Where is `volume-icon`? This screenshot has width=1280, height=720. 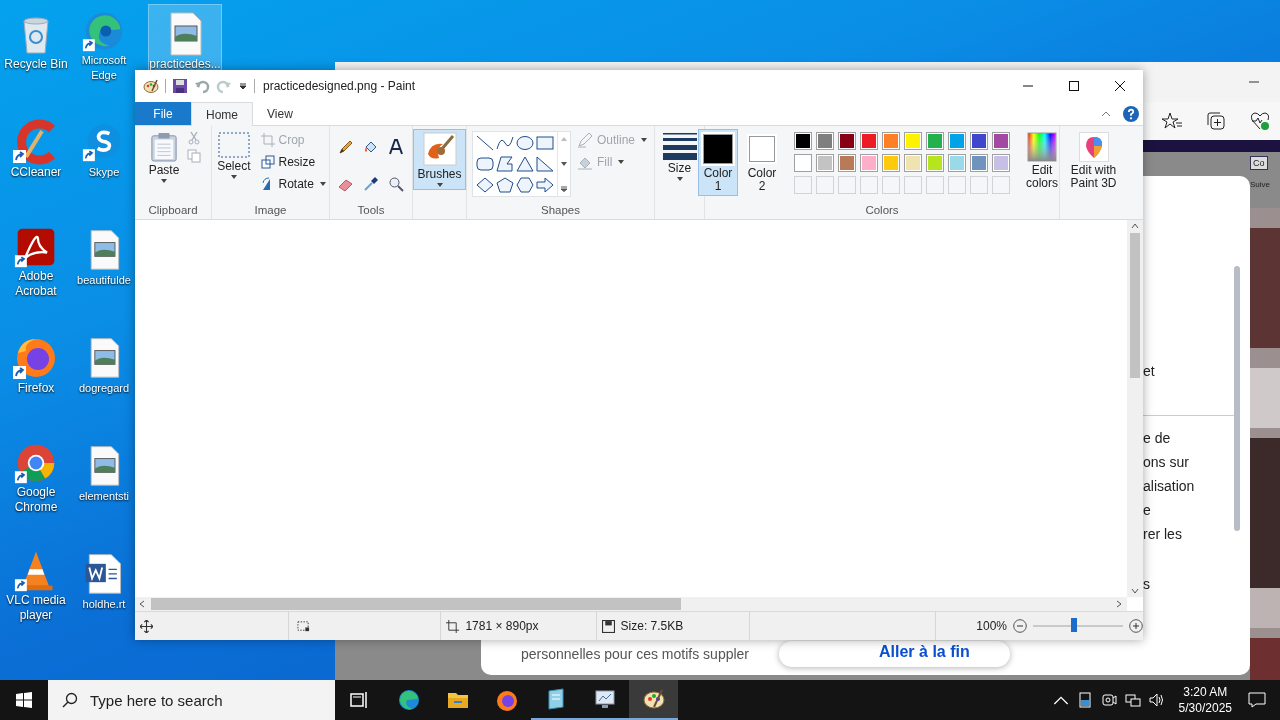
volume-icon is located at coordinates (1156, 700).